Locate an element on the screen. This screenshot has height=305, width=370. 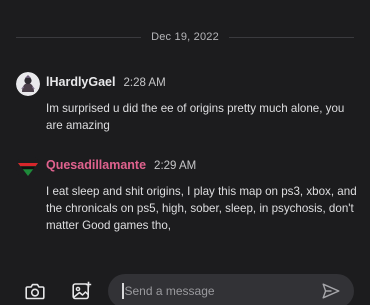
timestamp: 2:28 AM is located at coordinates (144, 83).